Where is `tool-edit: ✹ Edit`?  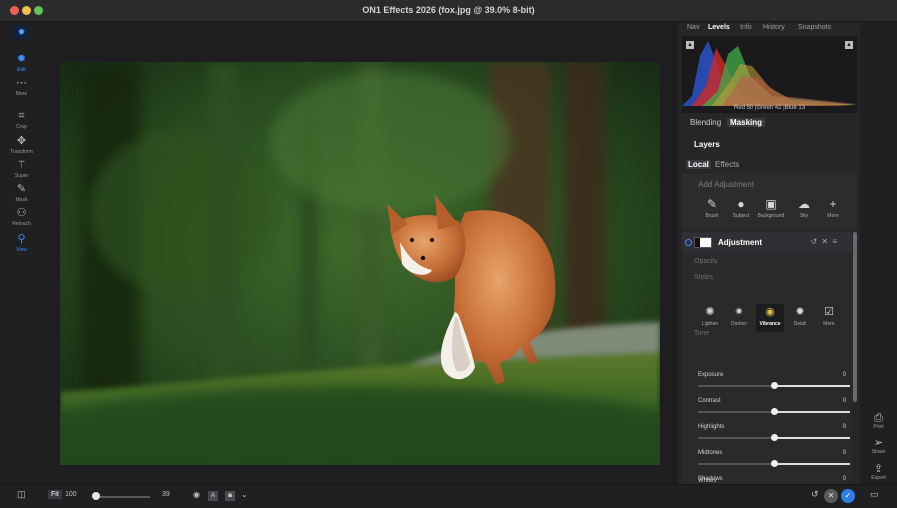 tool-edit: ✹ Edit is located at coordinates (21, 65).